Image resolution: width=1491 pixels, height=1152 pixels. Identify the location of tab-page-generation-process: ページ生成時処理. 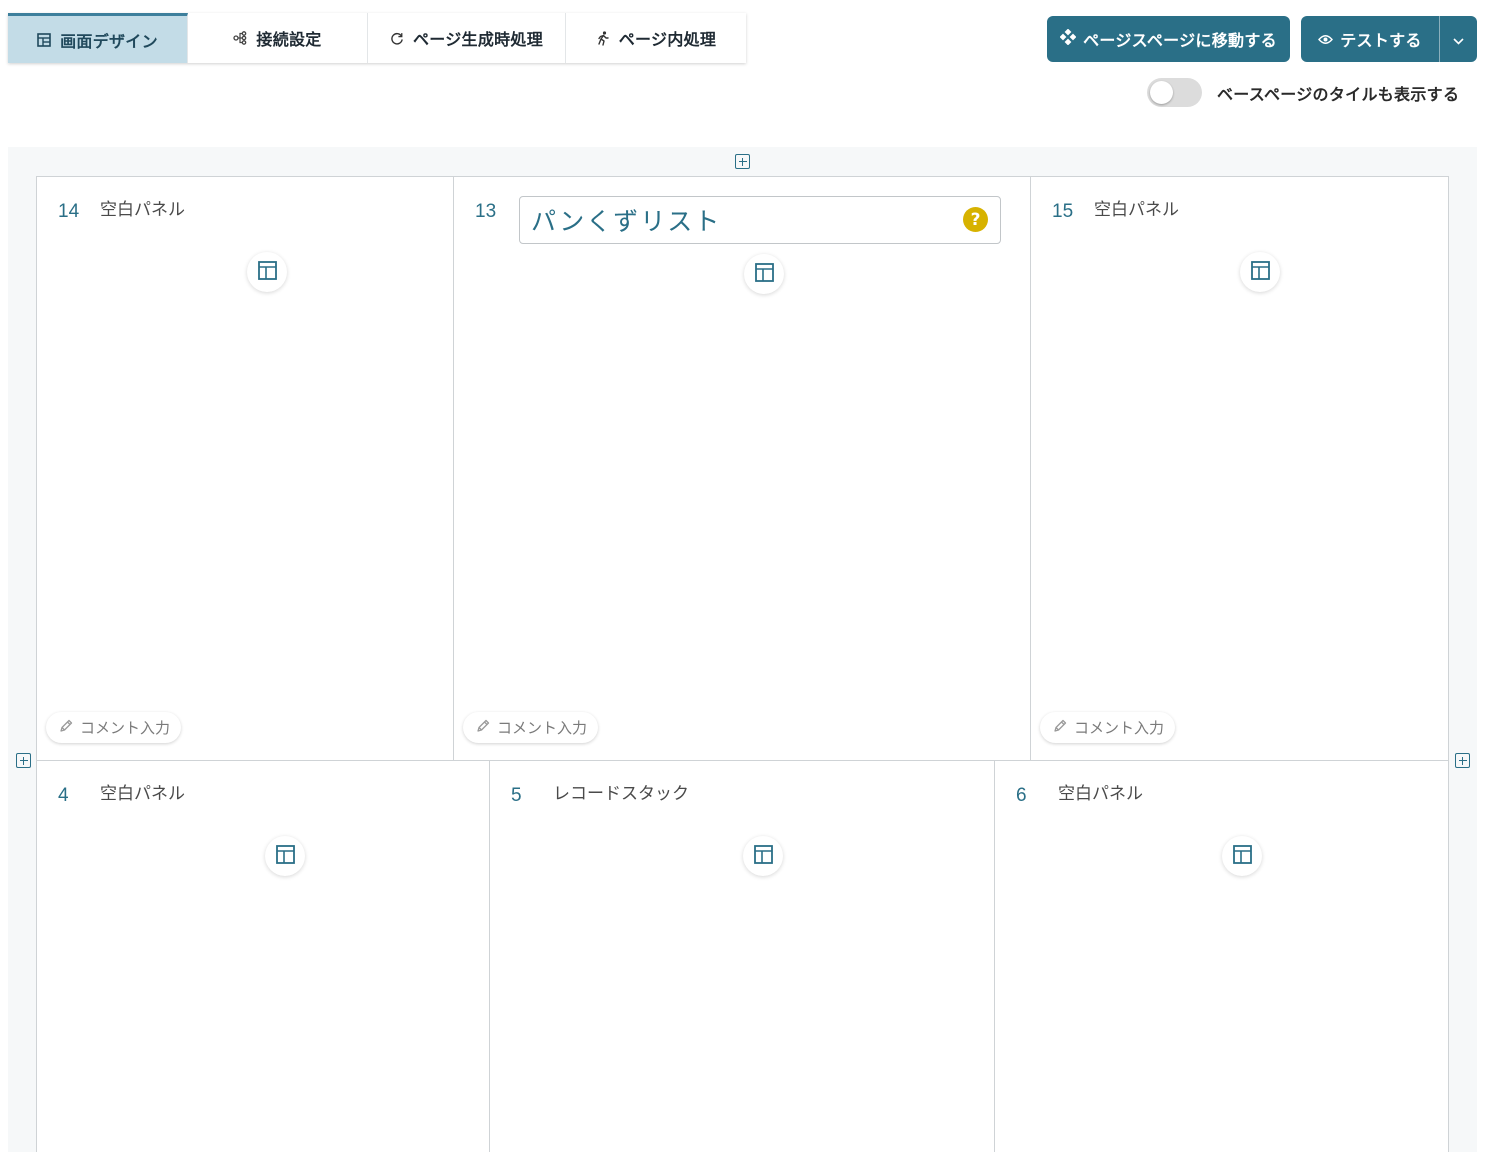
(467, 38).